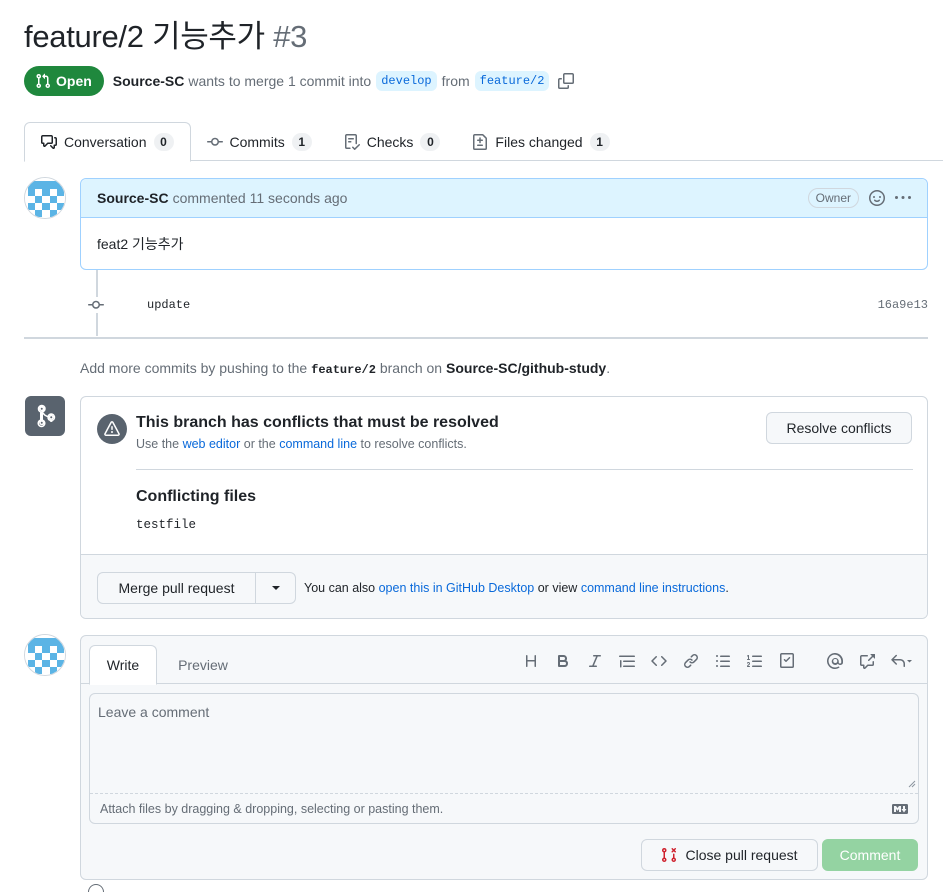 Image resolution: width=943 pixels, height=892 pixels. Describe the element at coordinates (566, 80) in the screenshot. I see `copy-icon` at that location.